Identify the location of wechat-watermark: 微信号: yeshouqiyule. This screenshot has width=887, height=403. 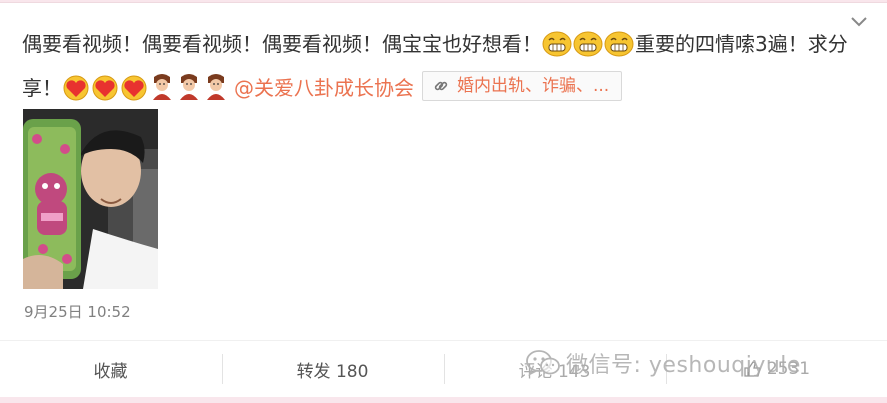
(663, 363).